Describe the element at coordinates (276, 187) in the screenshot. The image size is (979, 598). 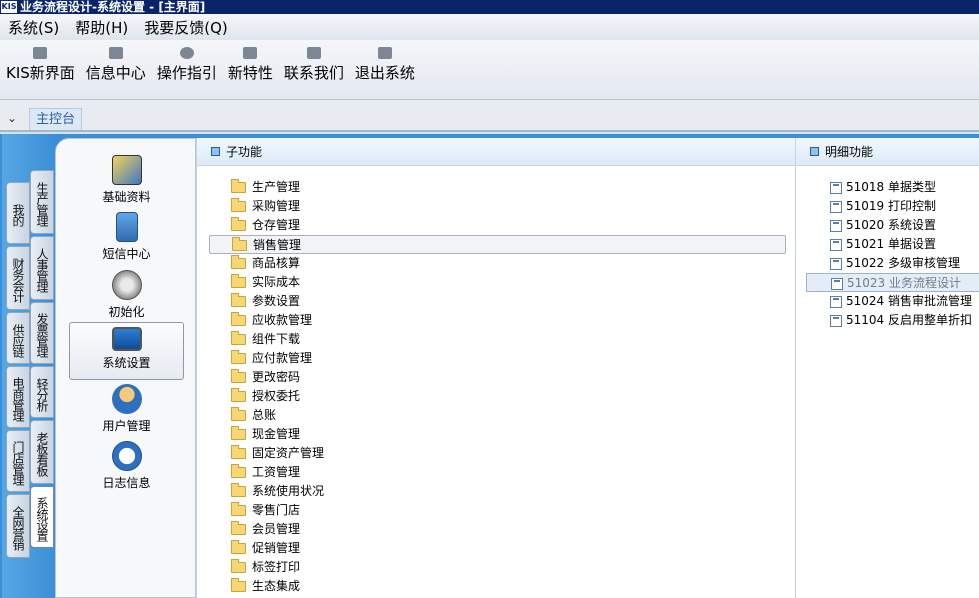
I see `sub-function-label: 生产管理` at that location.